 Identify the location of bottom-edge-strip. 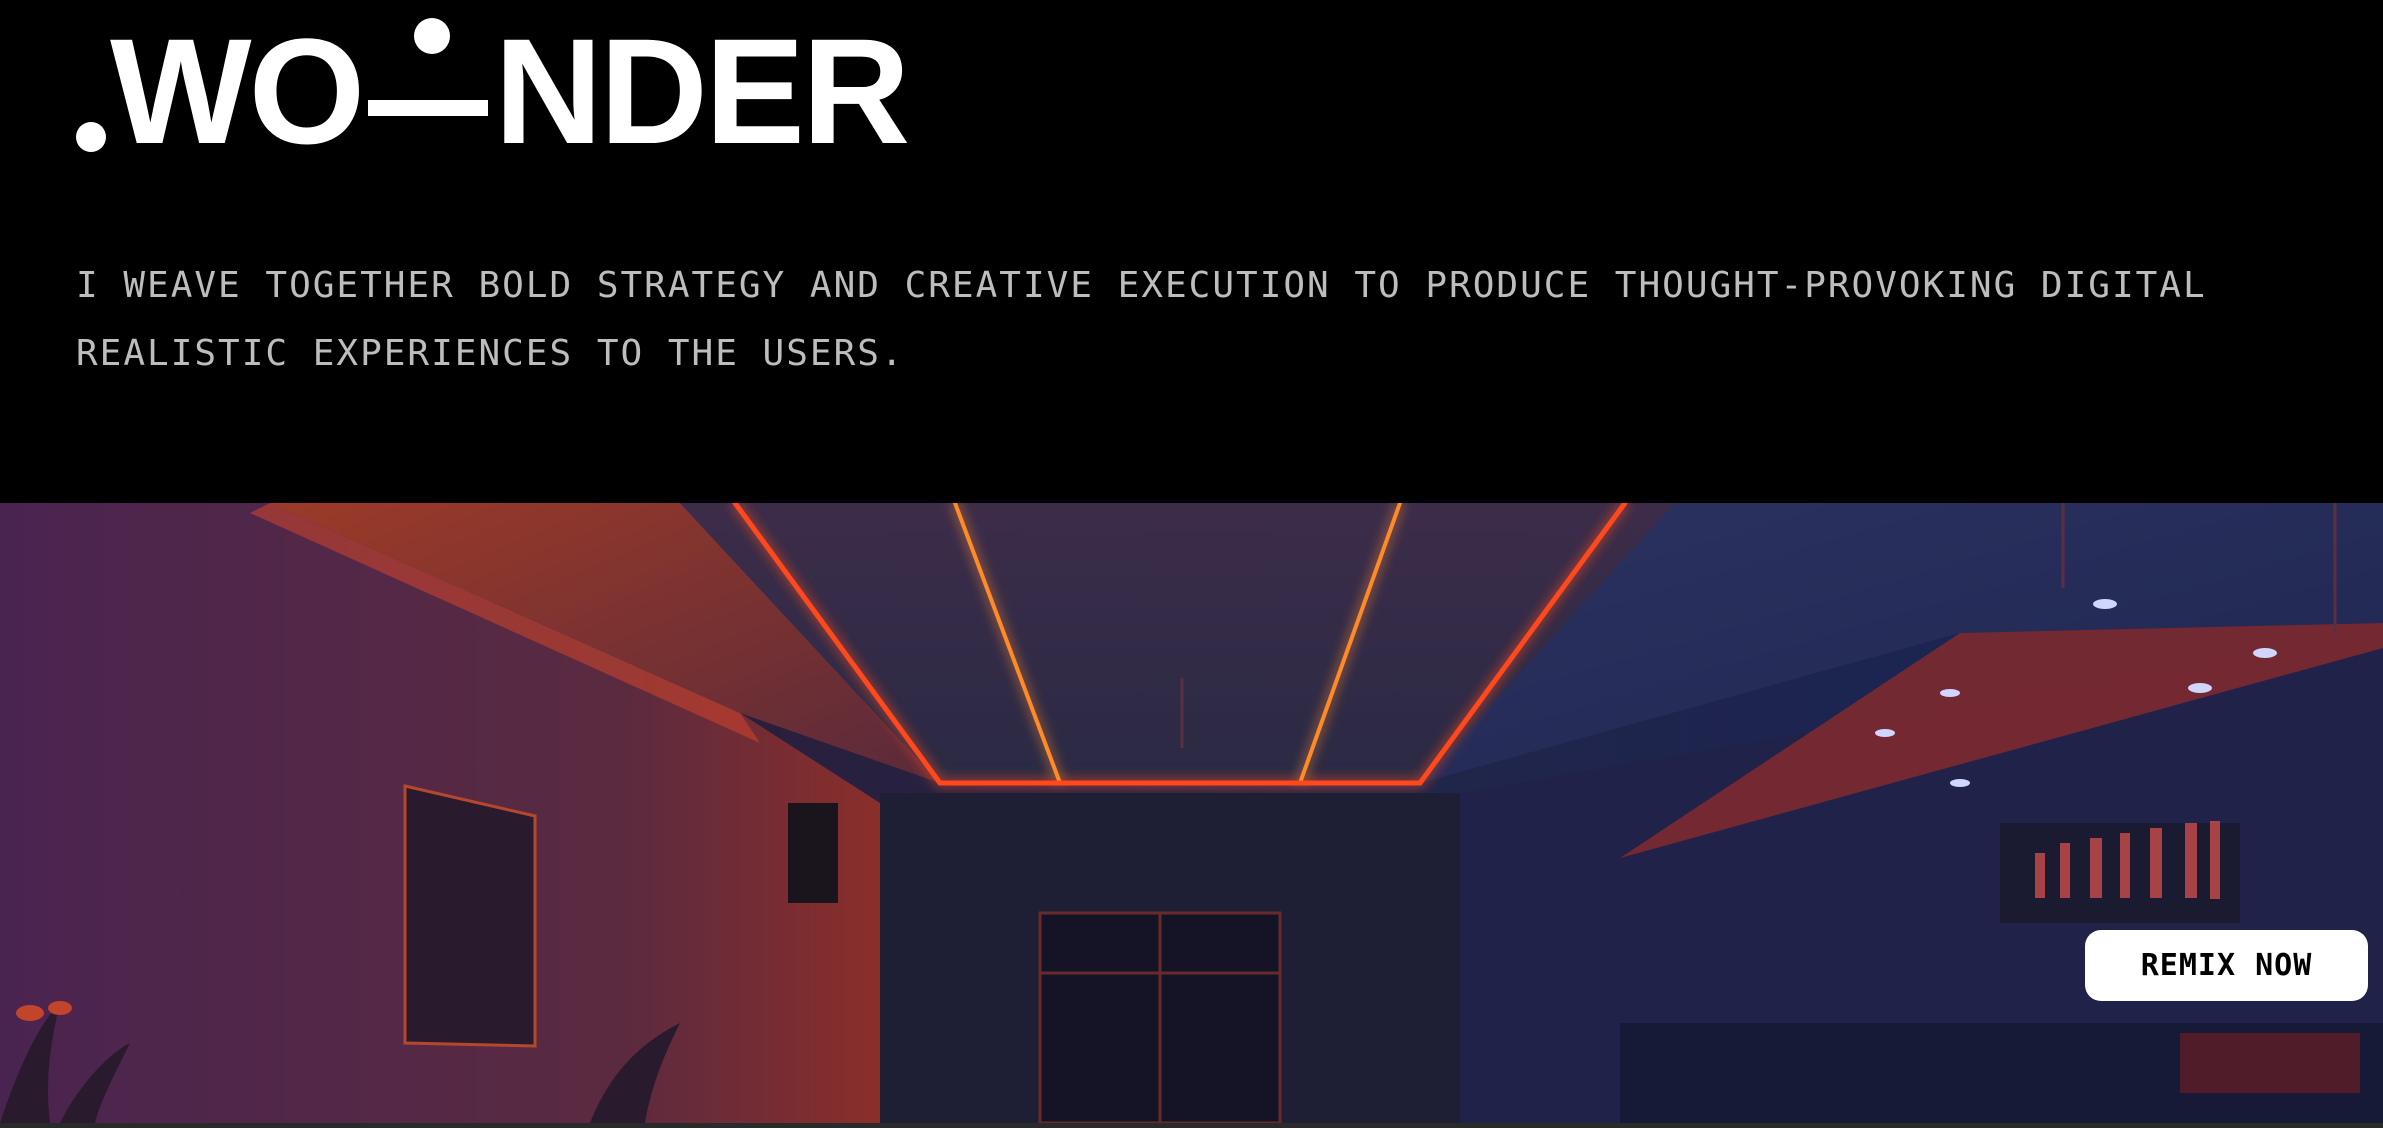
(1191, 1125).